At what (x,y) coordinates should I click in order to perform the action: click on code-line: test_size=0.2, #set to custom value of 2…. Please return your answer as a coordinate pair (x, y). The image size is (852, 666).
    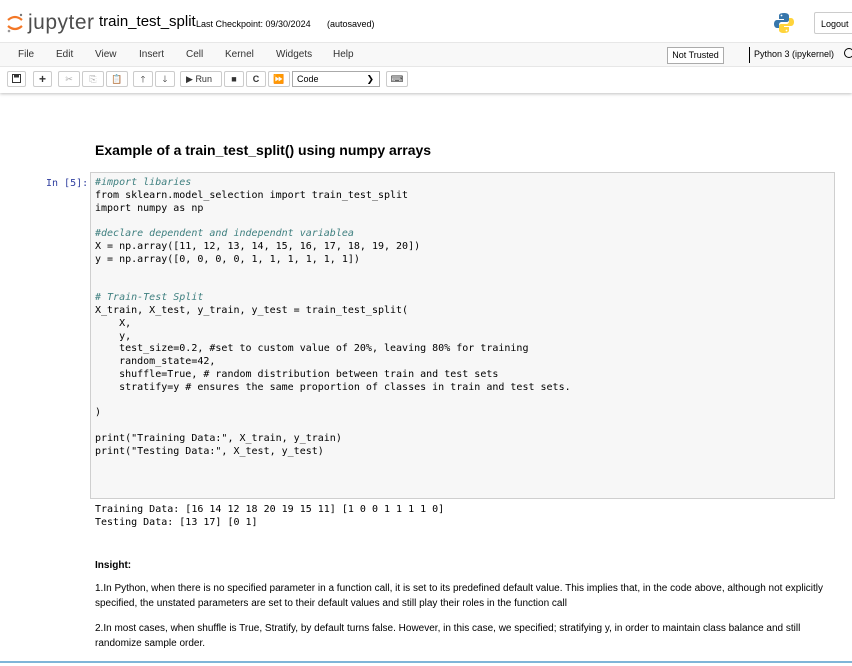
    Looking at the image, I should click on (312, 349).